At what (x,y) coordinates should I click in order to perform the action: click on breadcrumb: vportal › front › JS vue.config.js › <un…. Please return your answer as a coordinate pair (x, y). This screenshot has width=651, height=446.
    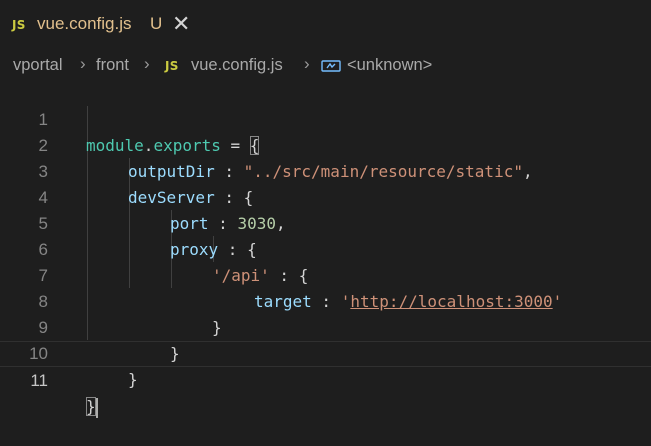
    Looking at the image, I should click on (325, 66).